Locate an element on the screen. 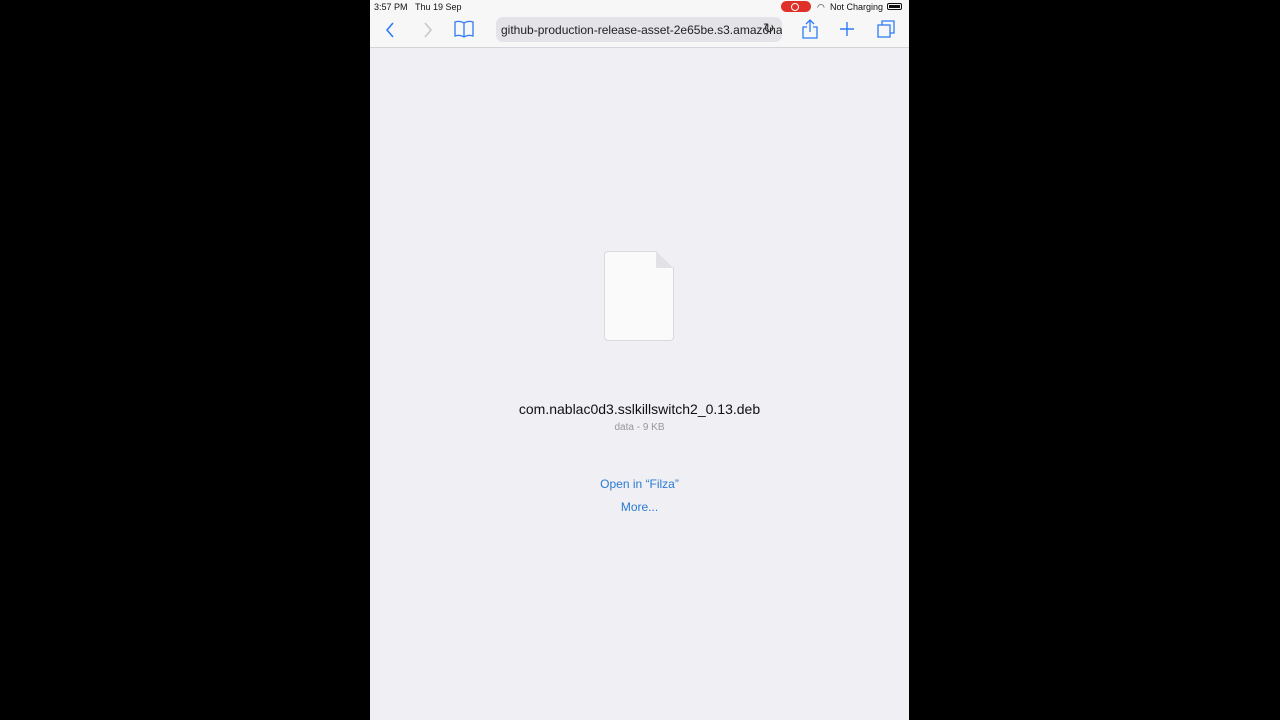 This screenshot has width=1280, height=720. reload-icon: ↻ is located at coordinates (769, 28).